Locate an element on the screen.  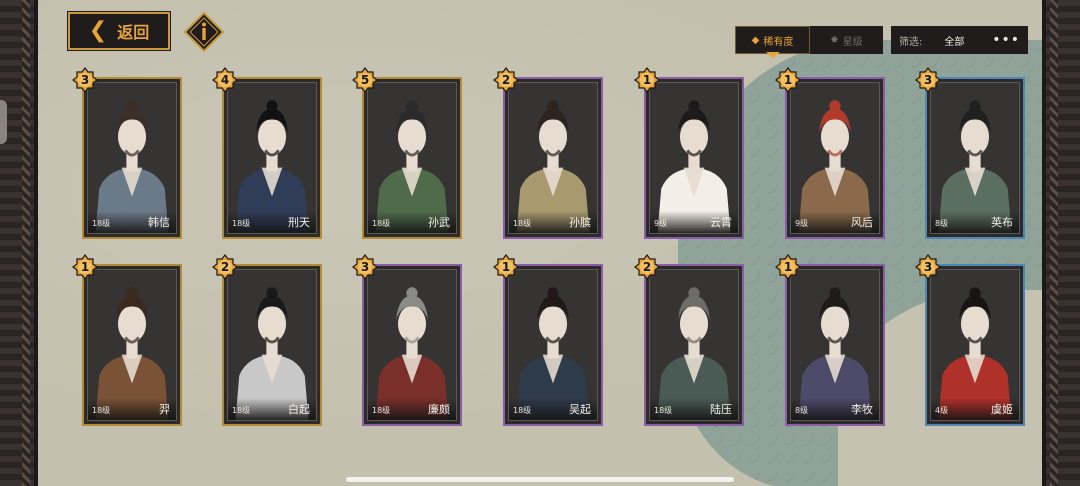
hero-card-footer: 18级 廉颇 is located at coordinates (412, 409).